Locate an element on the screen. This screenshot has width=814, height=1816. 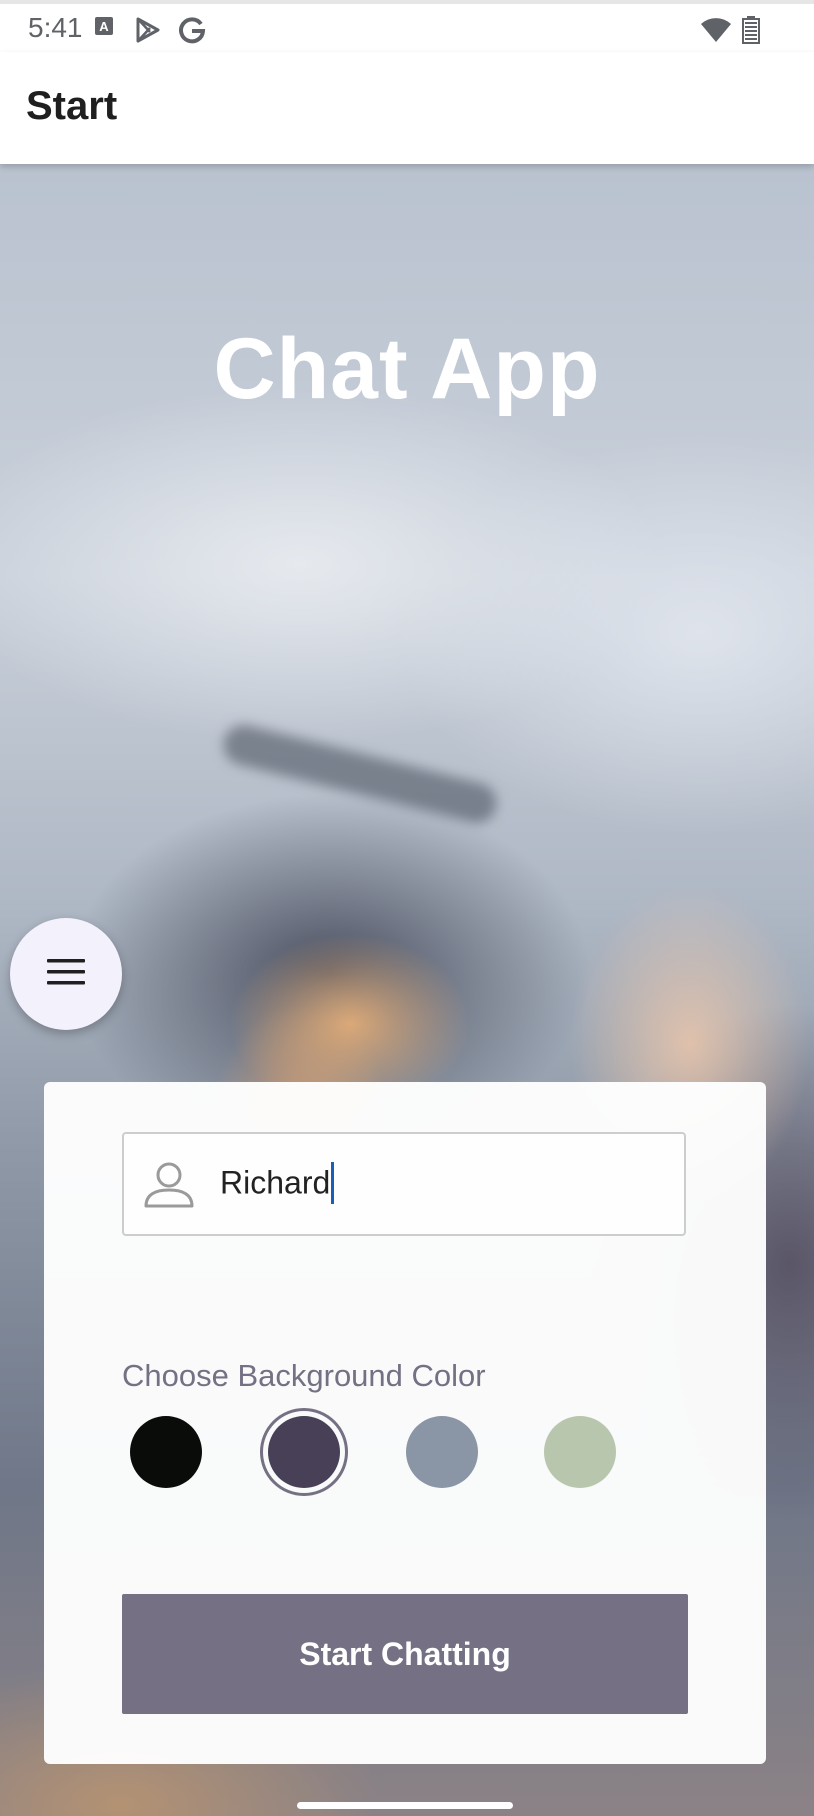
svg-text: A is located at coordinates (104, 26).